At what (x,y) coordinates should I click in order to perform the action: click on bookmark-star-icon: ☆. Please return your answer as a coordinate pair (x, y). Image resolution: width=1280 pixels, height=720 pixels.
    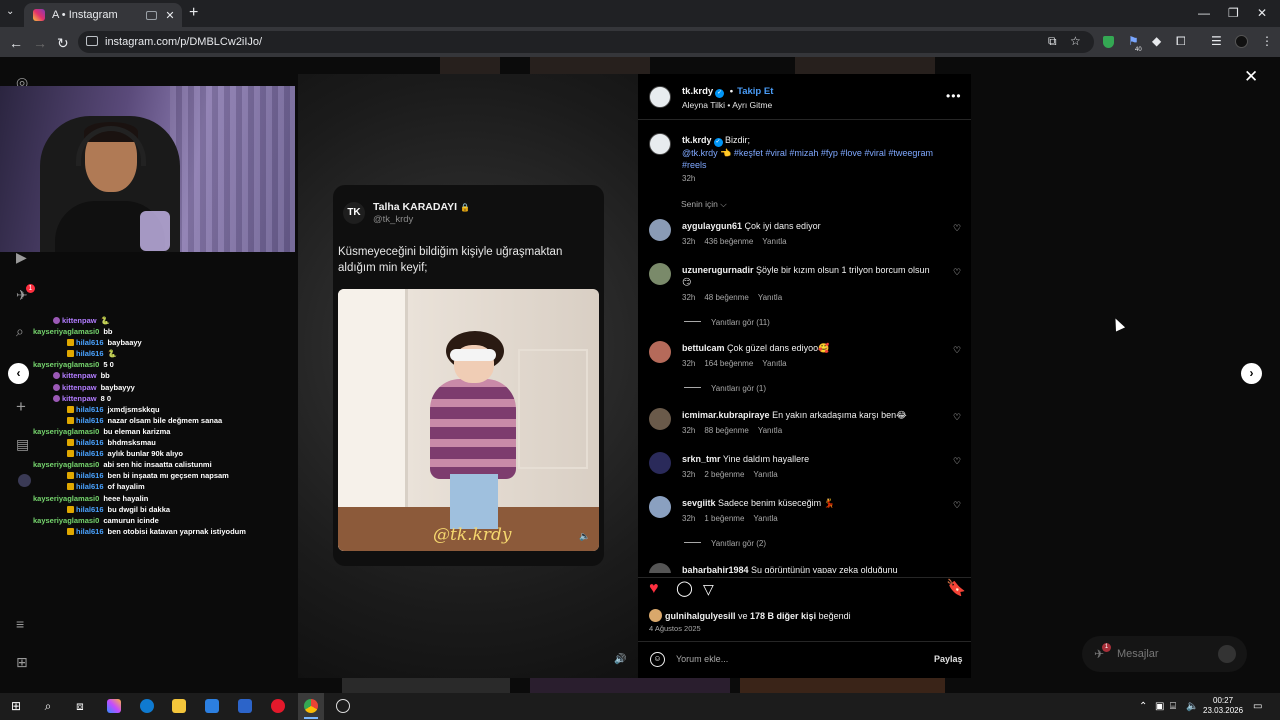
    Looking at the image, I should click on (1075, 41).